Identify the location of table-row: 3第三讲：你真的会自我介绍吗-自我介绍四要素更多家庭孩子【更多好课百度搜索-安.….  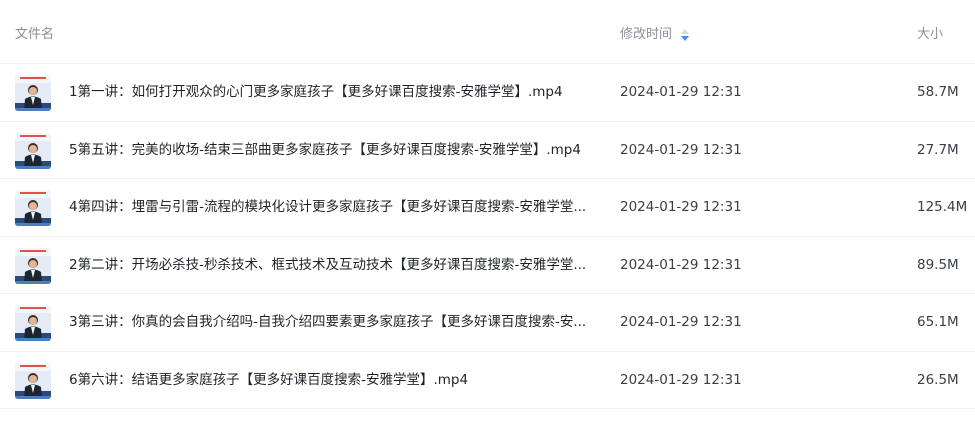
(487, 323).